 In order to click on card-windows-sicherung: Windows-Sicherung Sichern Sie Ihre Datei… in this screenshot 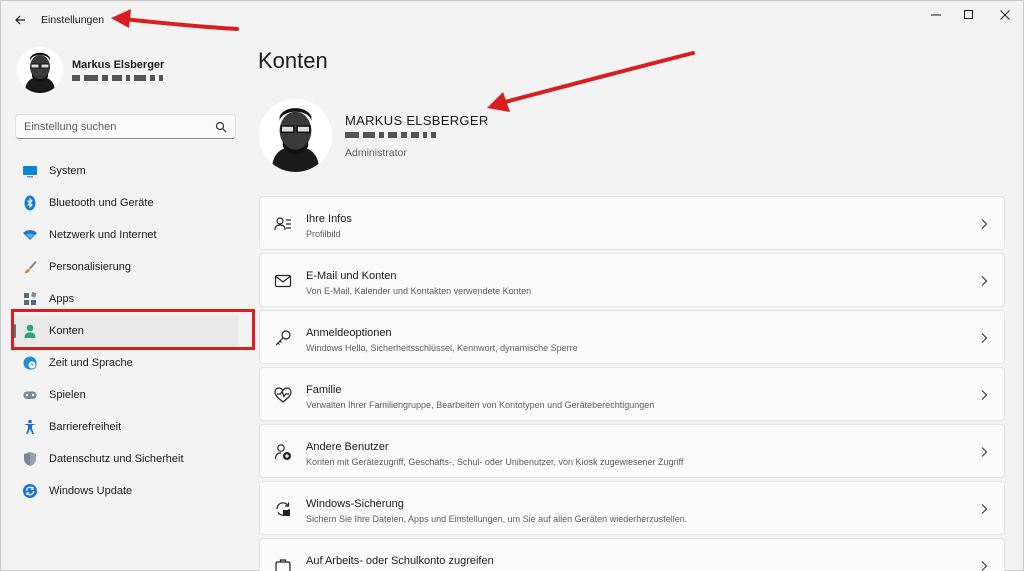, I will do `click(632, 508)`.